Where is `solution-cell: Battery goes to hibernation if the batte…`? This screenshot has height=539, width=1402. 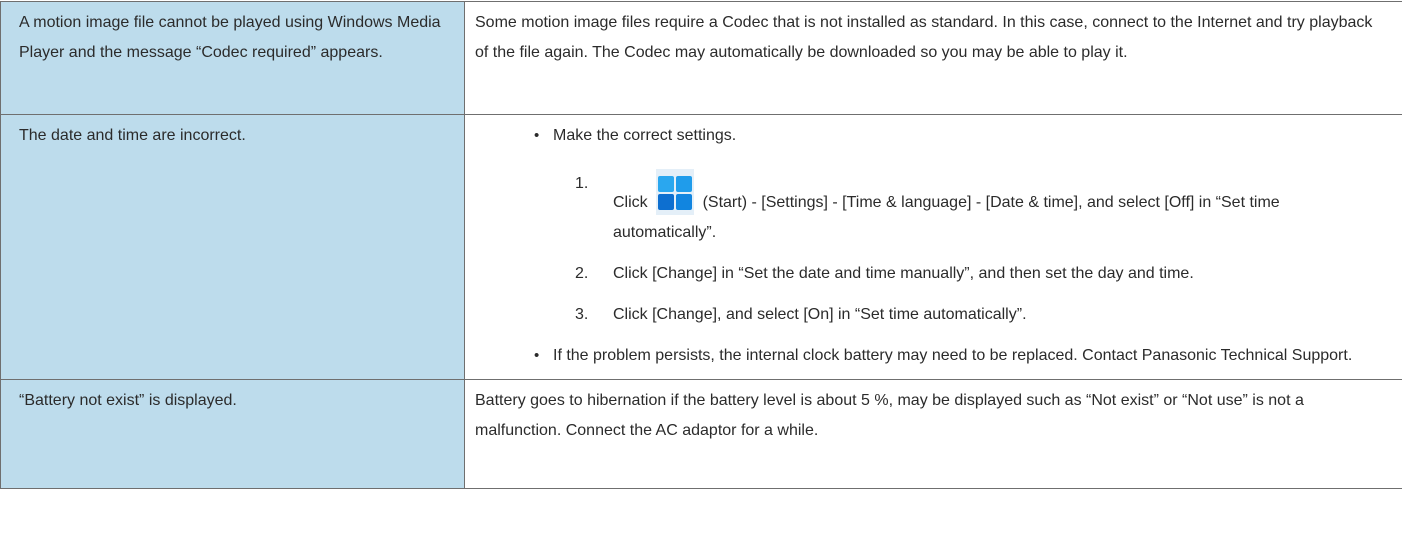
solution-cell: Battery goes to hibernation if the batte… is located at coordinates (933, 434).